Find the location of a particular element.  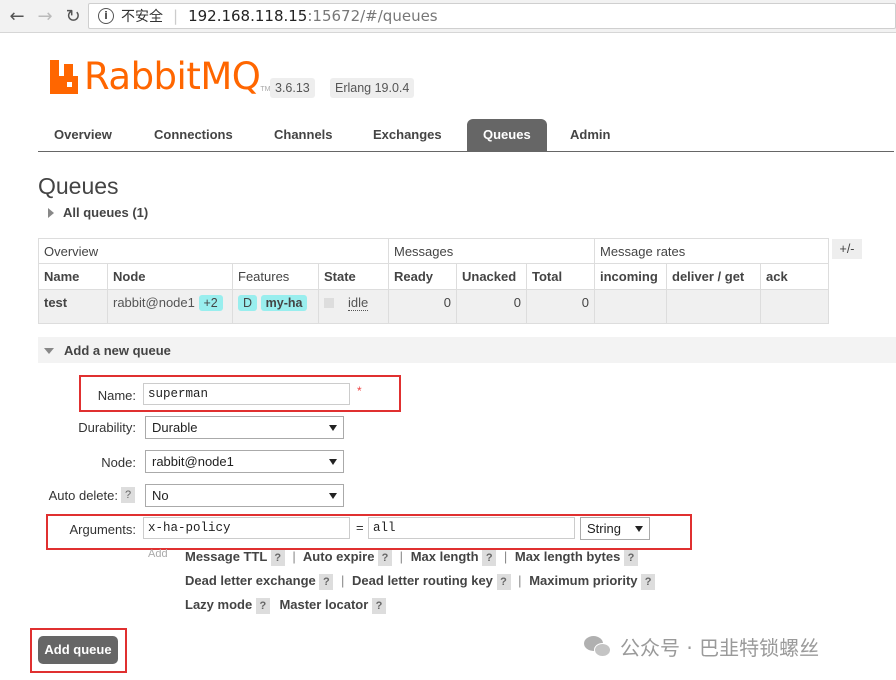

hint-message-ttl: Message TTL is located at coordinates (226, 556).